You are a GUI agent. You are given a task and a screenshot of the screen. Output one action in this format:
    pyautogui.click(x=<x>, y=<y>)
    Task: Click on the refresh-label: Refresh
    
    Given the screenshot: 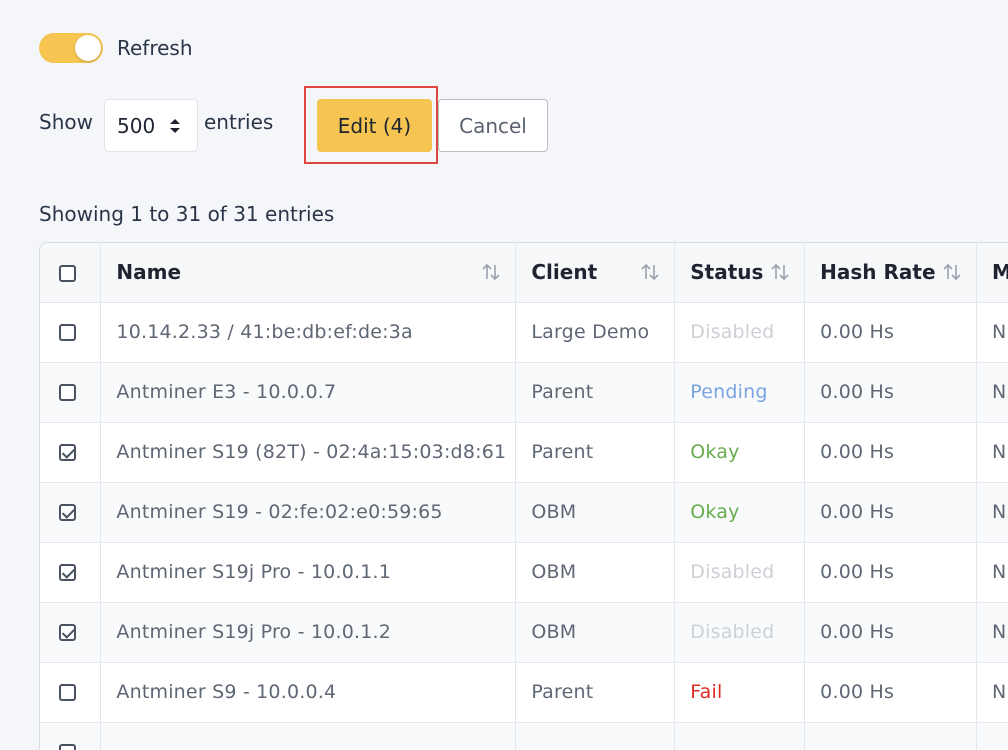 What is the action you would take?
    pyautogui.click(x=155, y=48)
    